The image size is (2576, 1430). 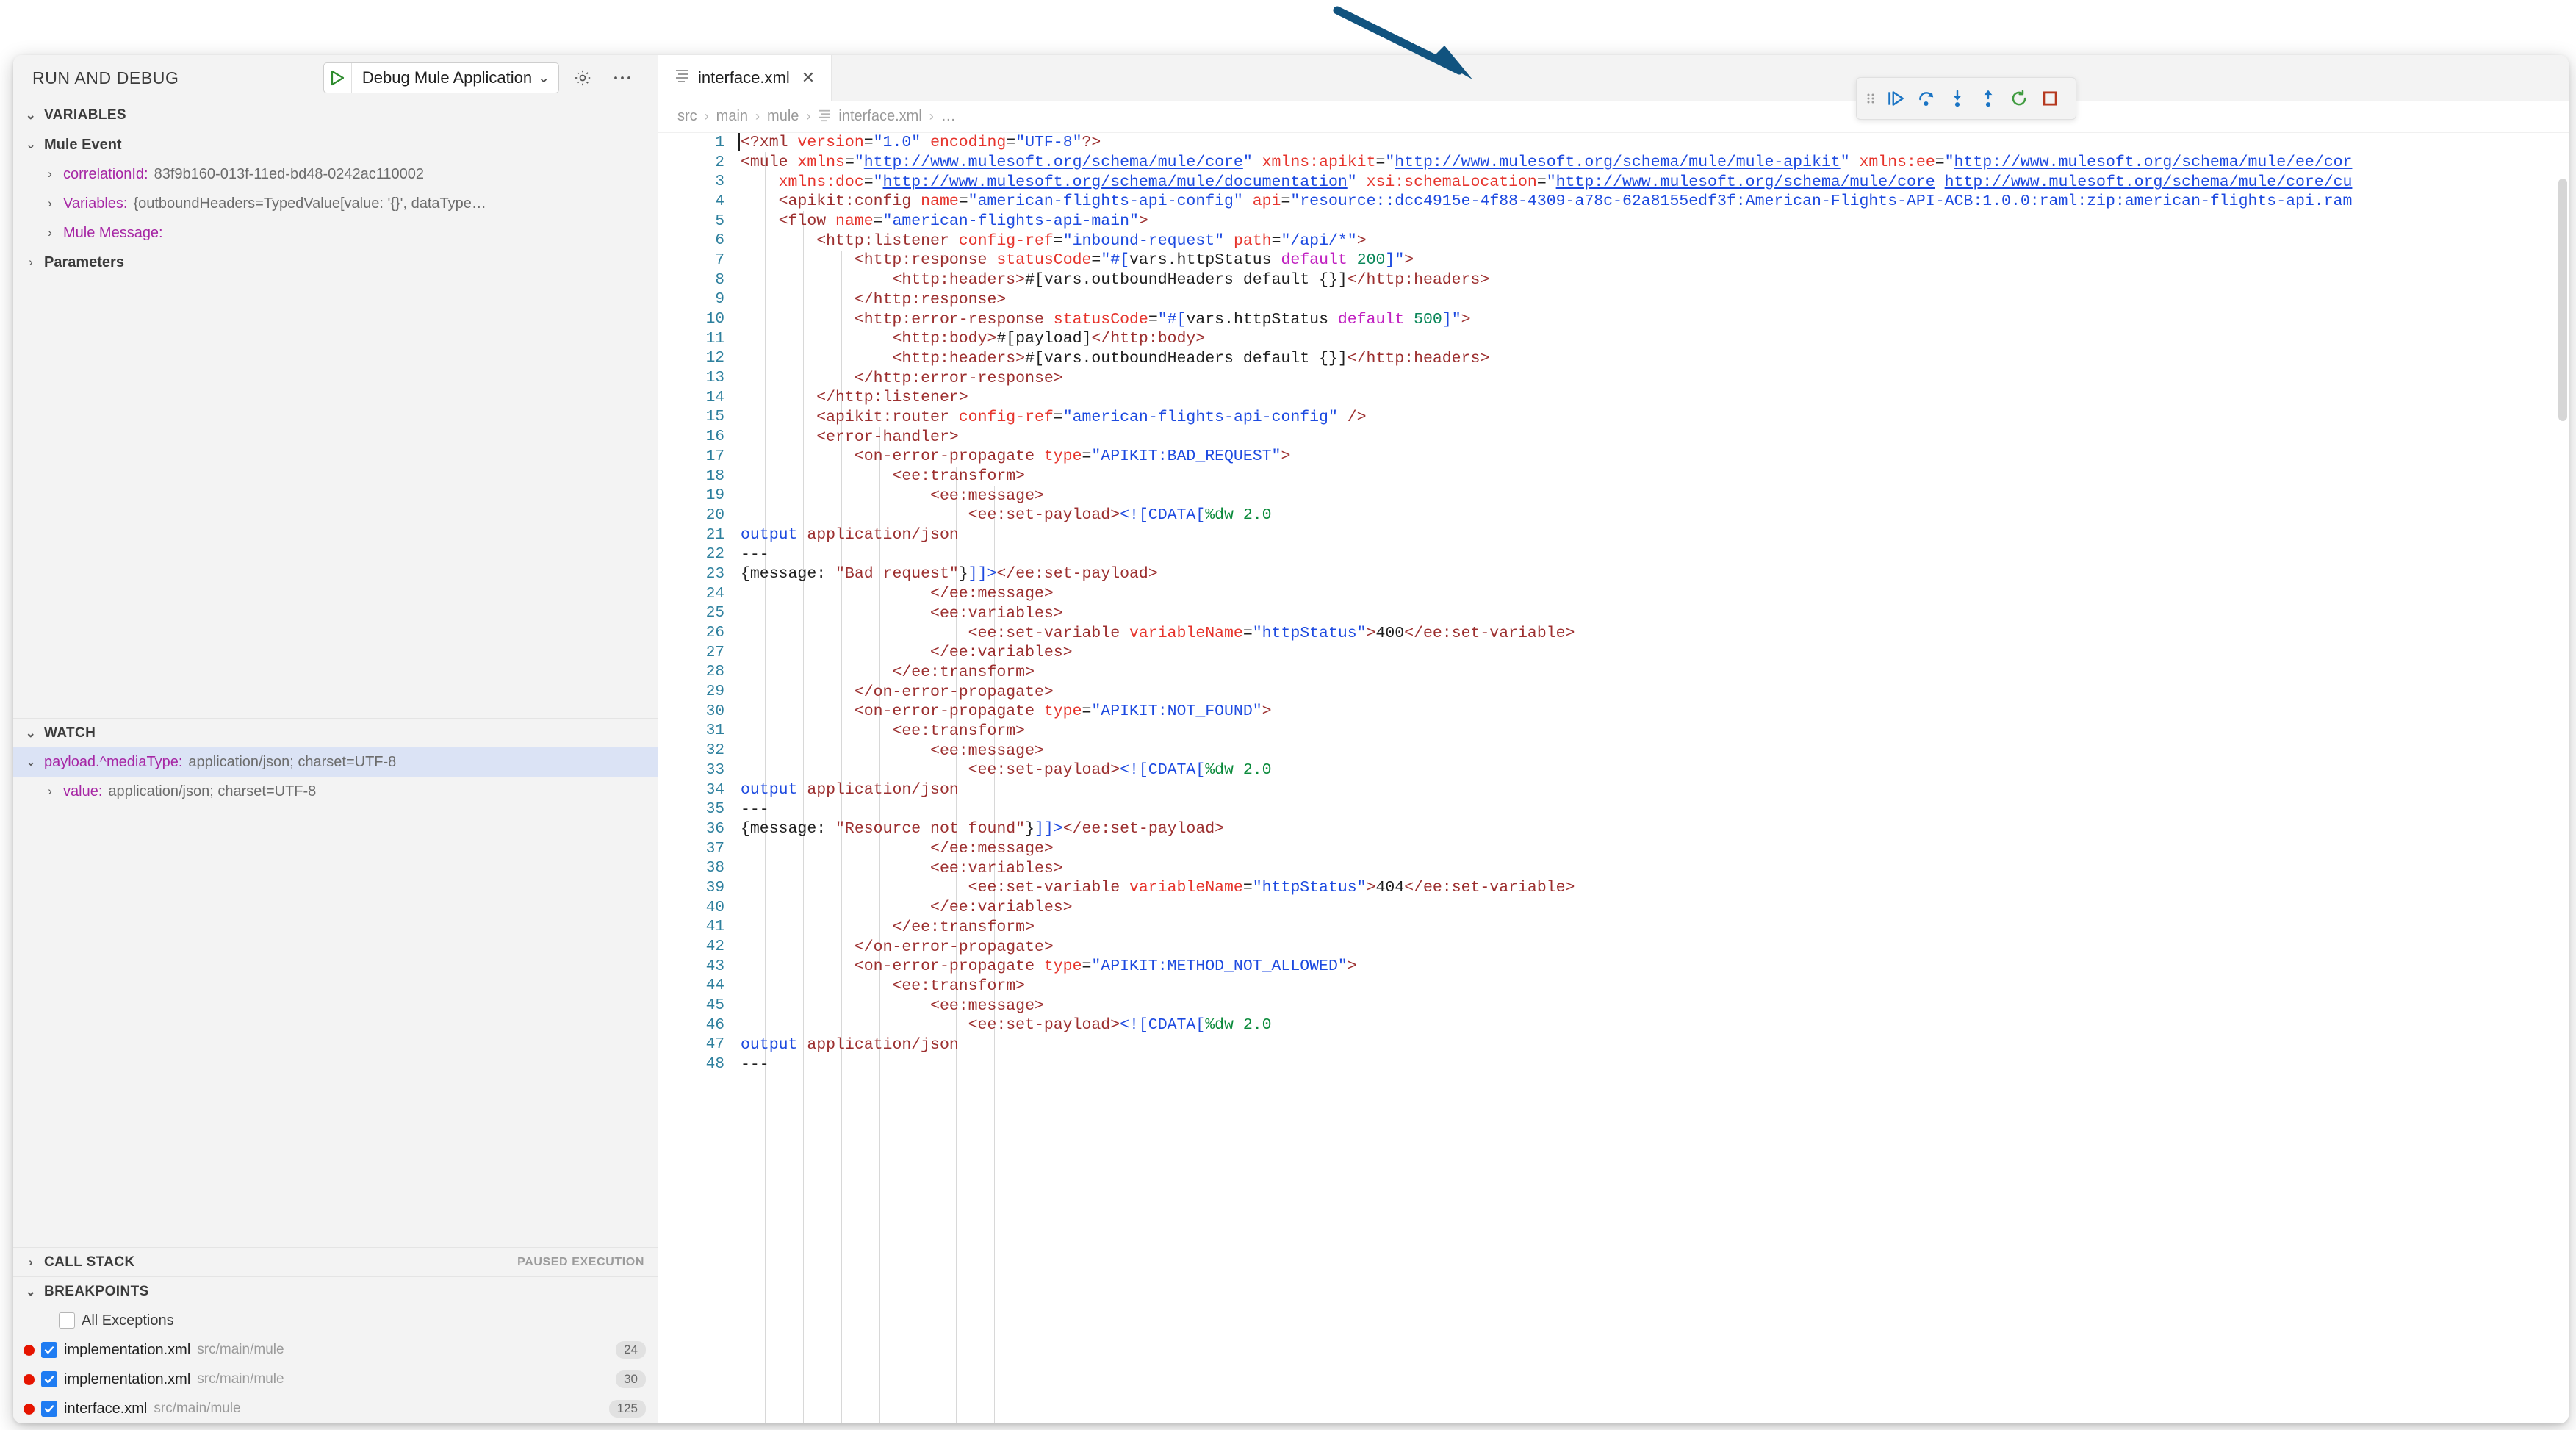 What do you see at coordinates (719, 300) in the screenshot?
I see `line-number: 9` at bounding box center [719, 300].